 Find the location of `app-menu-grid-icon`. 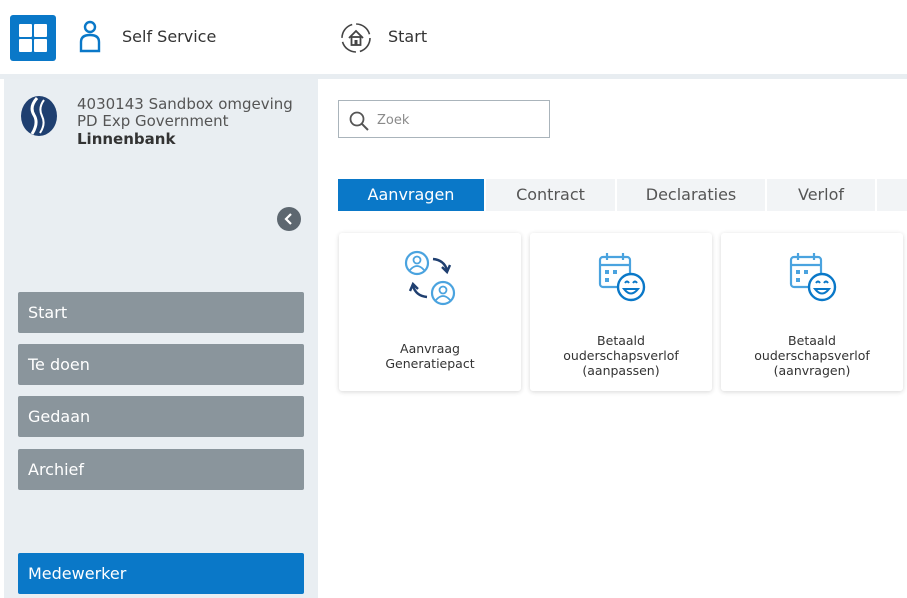

app-menu-grid-icon is located at coordinates (33, 38).